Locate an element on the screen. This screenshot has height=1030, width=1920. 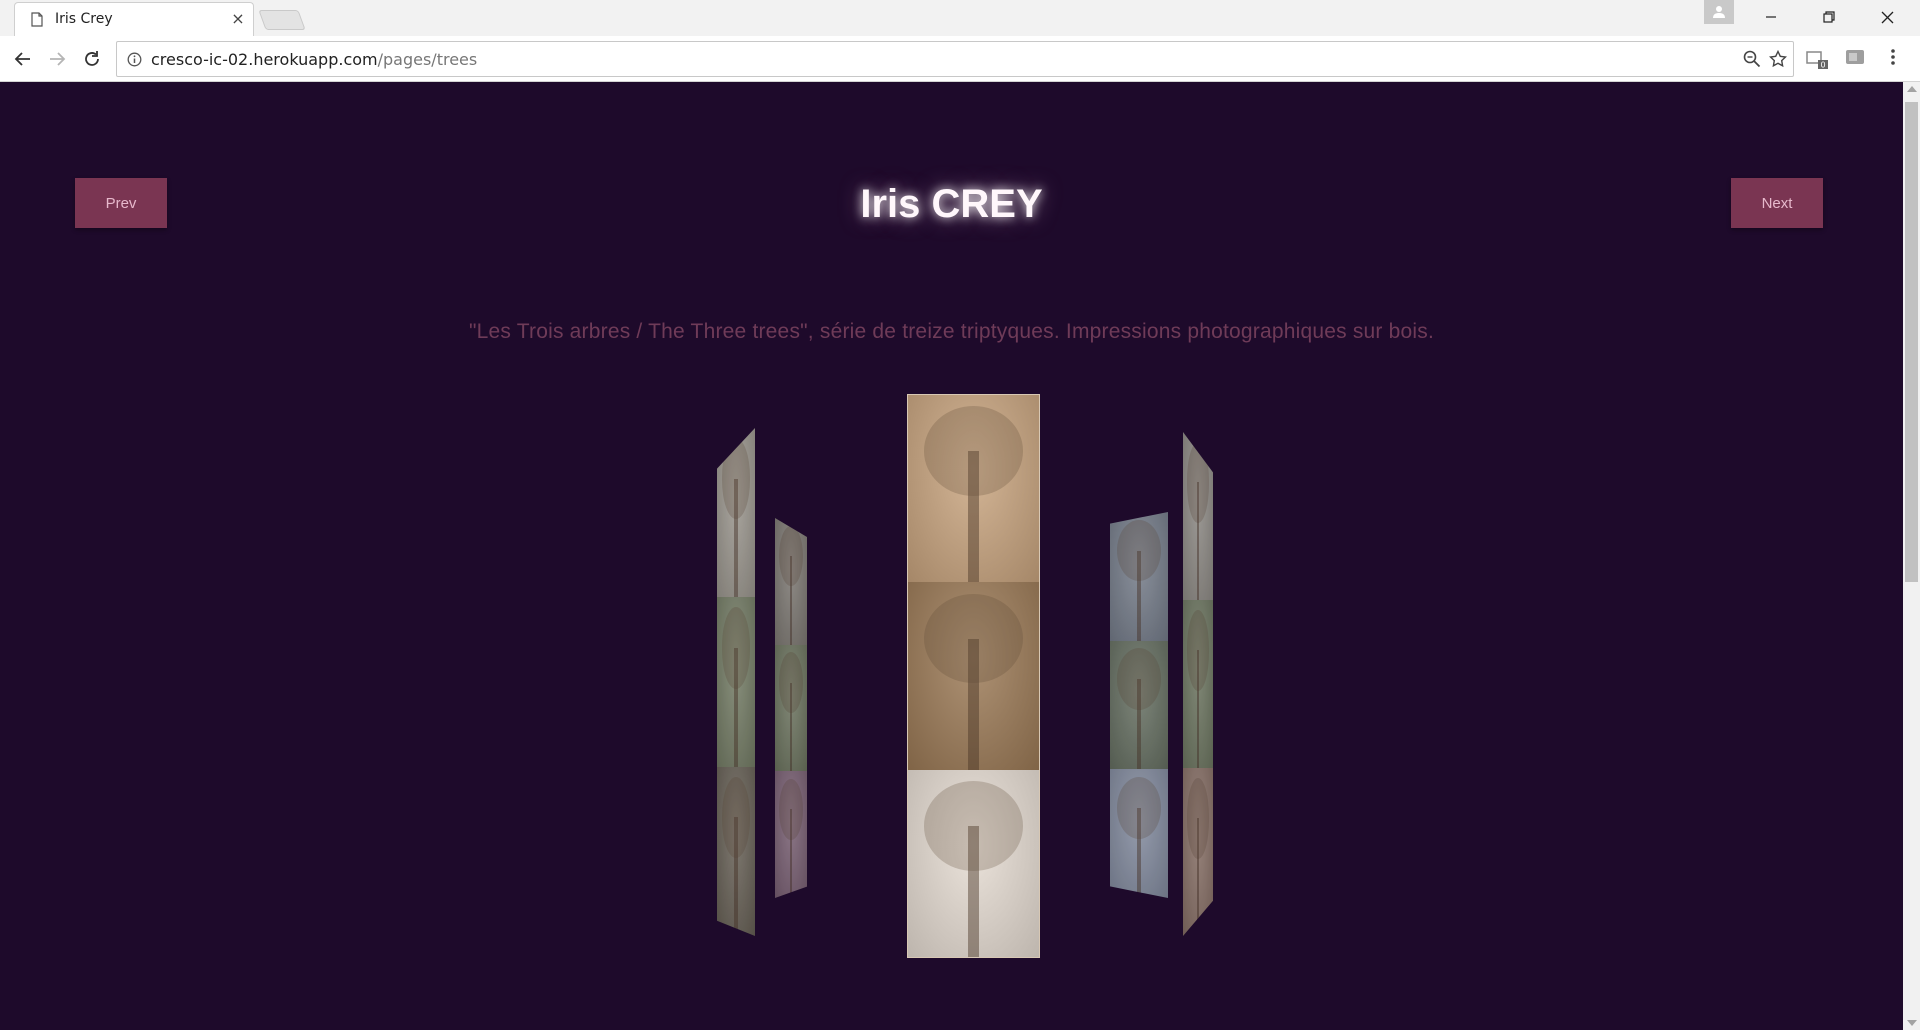
minimize-icon is located at coordinates (1771, 17).